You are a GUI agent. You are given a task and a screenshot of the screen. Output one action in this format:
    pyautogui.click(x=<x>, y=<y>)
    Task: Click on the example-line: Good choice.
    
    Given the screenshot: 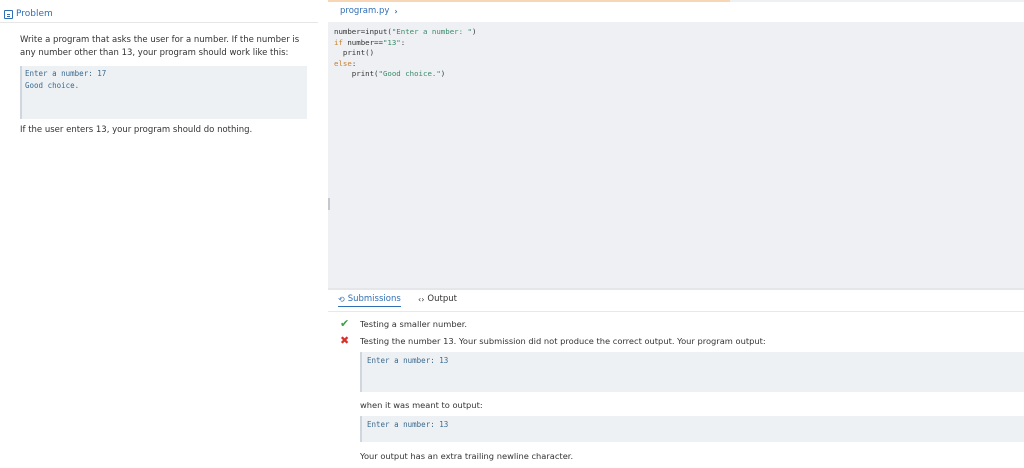 What is the action you would take?
    pyautogui.click(x=52, y=85)
    